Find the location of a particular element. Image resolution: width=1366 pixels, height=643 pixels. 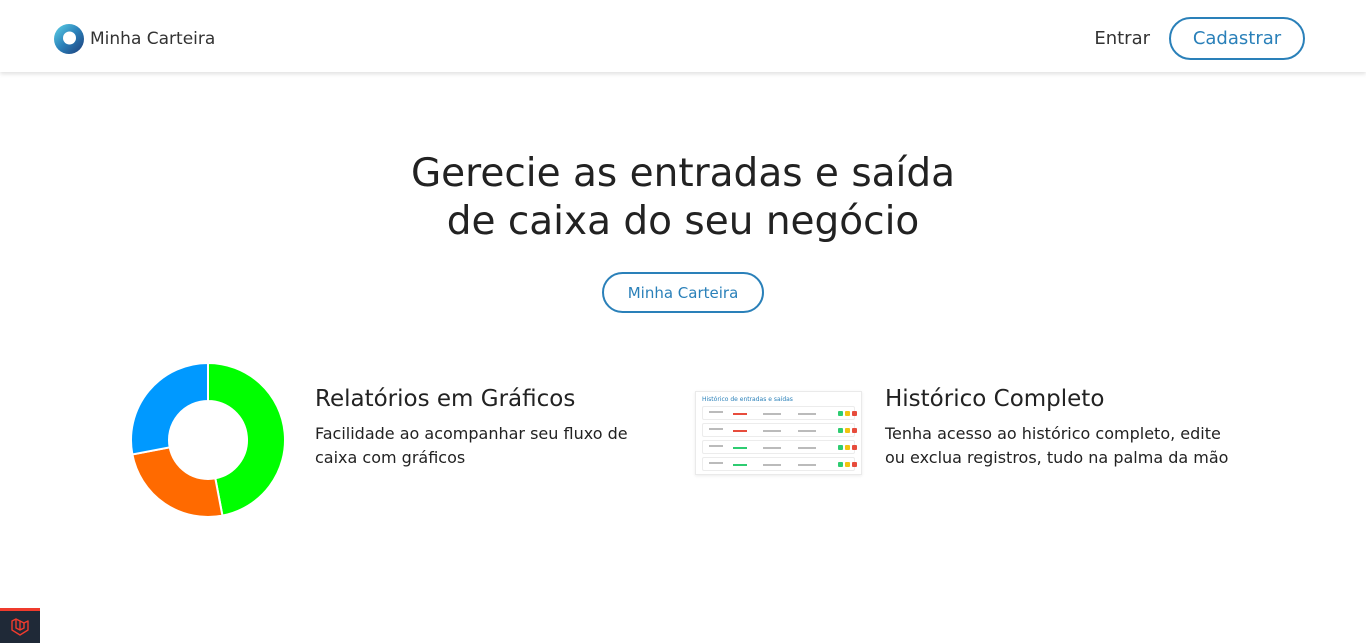

feature-history-title: Histórico Completo is located at coordinates (995, 399).